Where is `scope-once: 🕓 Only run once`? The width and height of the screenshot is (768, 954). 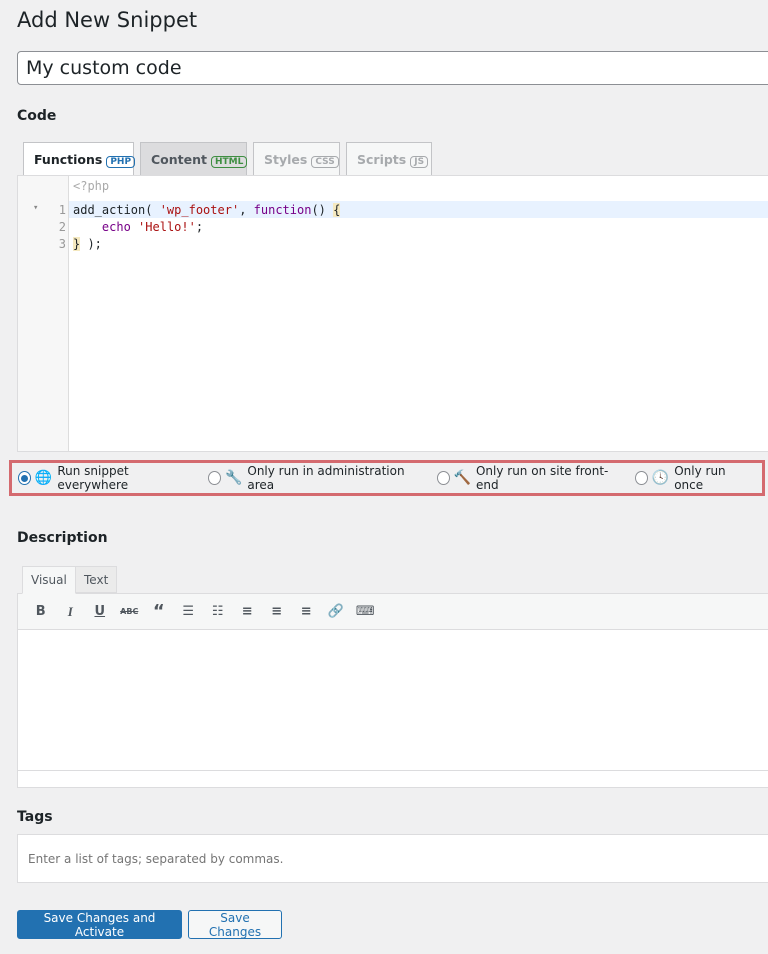
scope-once: 🕓 Only run once is located at coordinates (692, 478).